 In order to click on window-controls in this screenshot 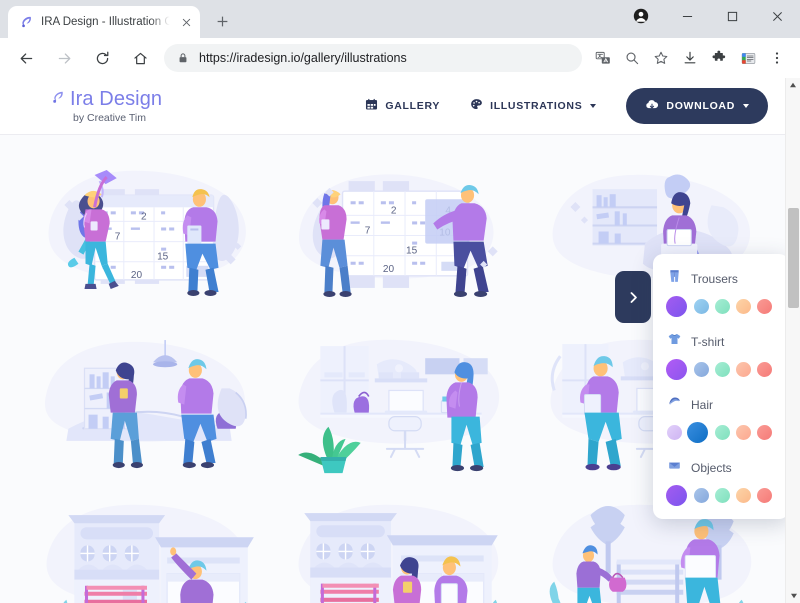, I will do `click(732, 16)`.